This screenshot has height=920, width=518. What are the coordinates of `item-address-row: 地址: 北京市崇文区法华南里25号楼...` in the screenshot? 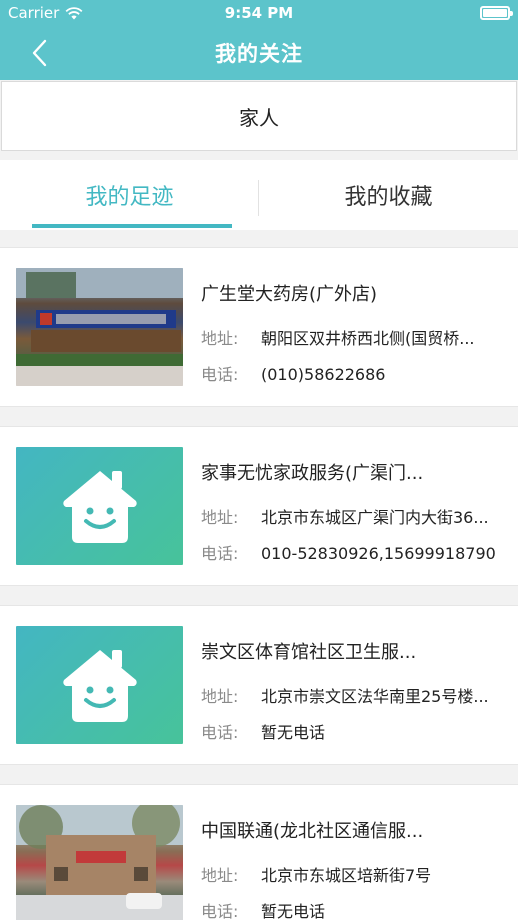 It's located at (345, 695).